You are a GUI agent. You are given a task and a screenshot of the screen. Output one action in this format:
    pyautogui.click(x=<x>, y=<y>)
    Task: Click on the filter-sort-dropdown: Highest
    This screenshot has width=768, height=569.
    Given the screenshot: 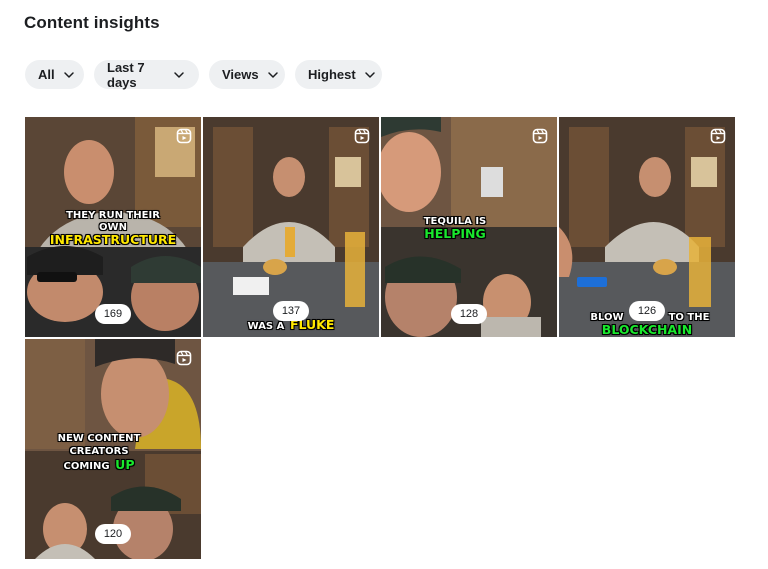 What is the action you would take?
    pyautogui.click(x=338, y=74)
    